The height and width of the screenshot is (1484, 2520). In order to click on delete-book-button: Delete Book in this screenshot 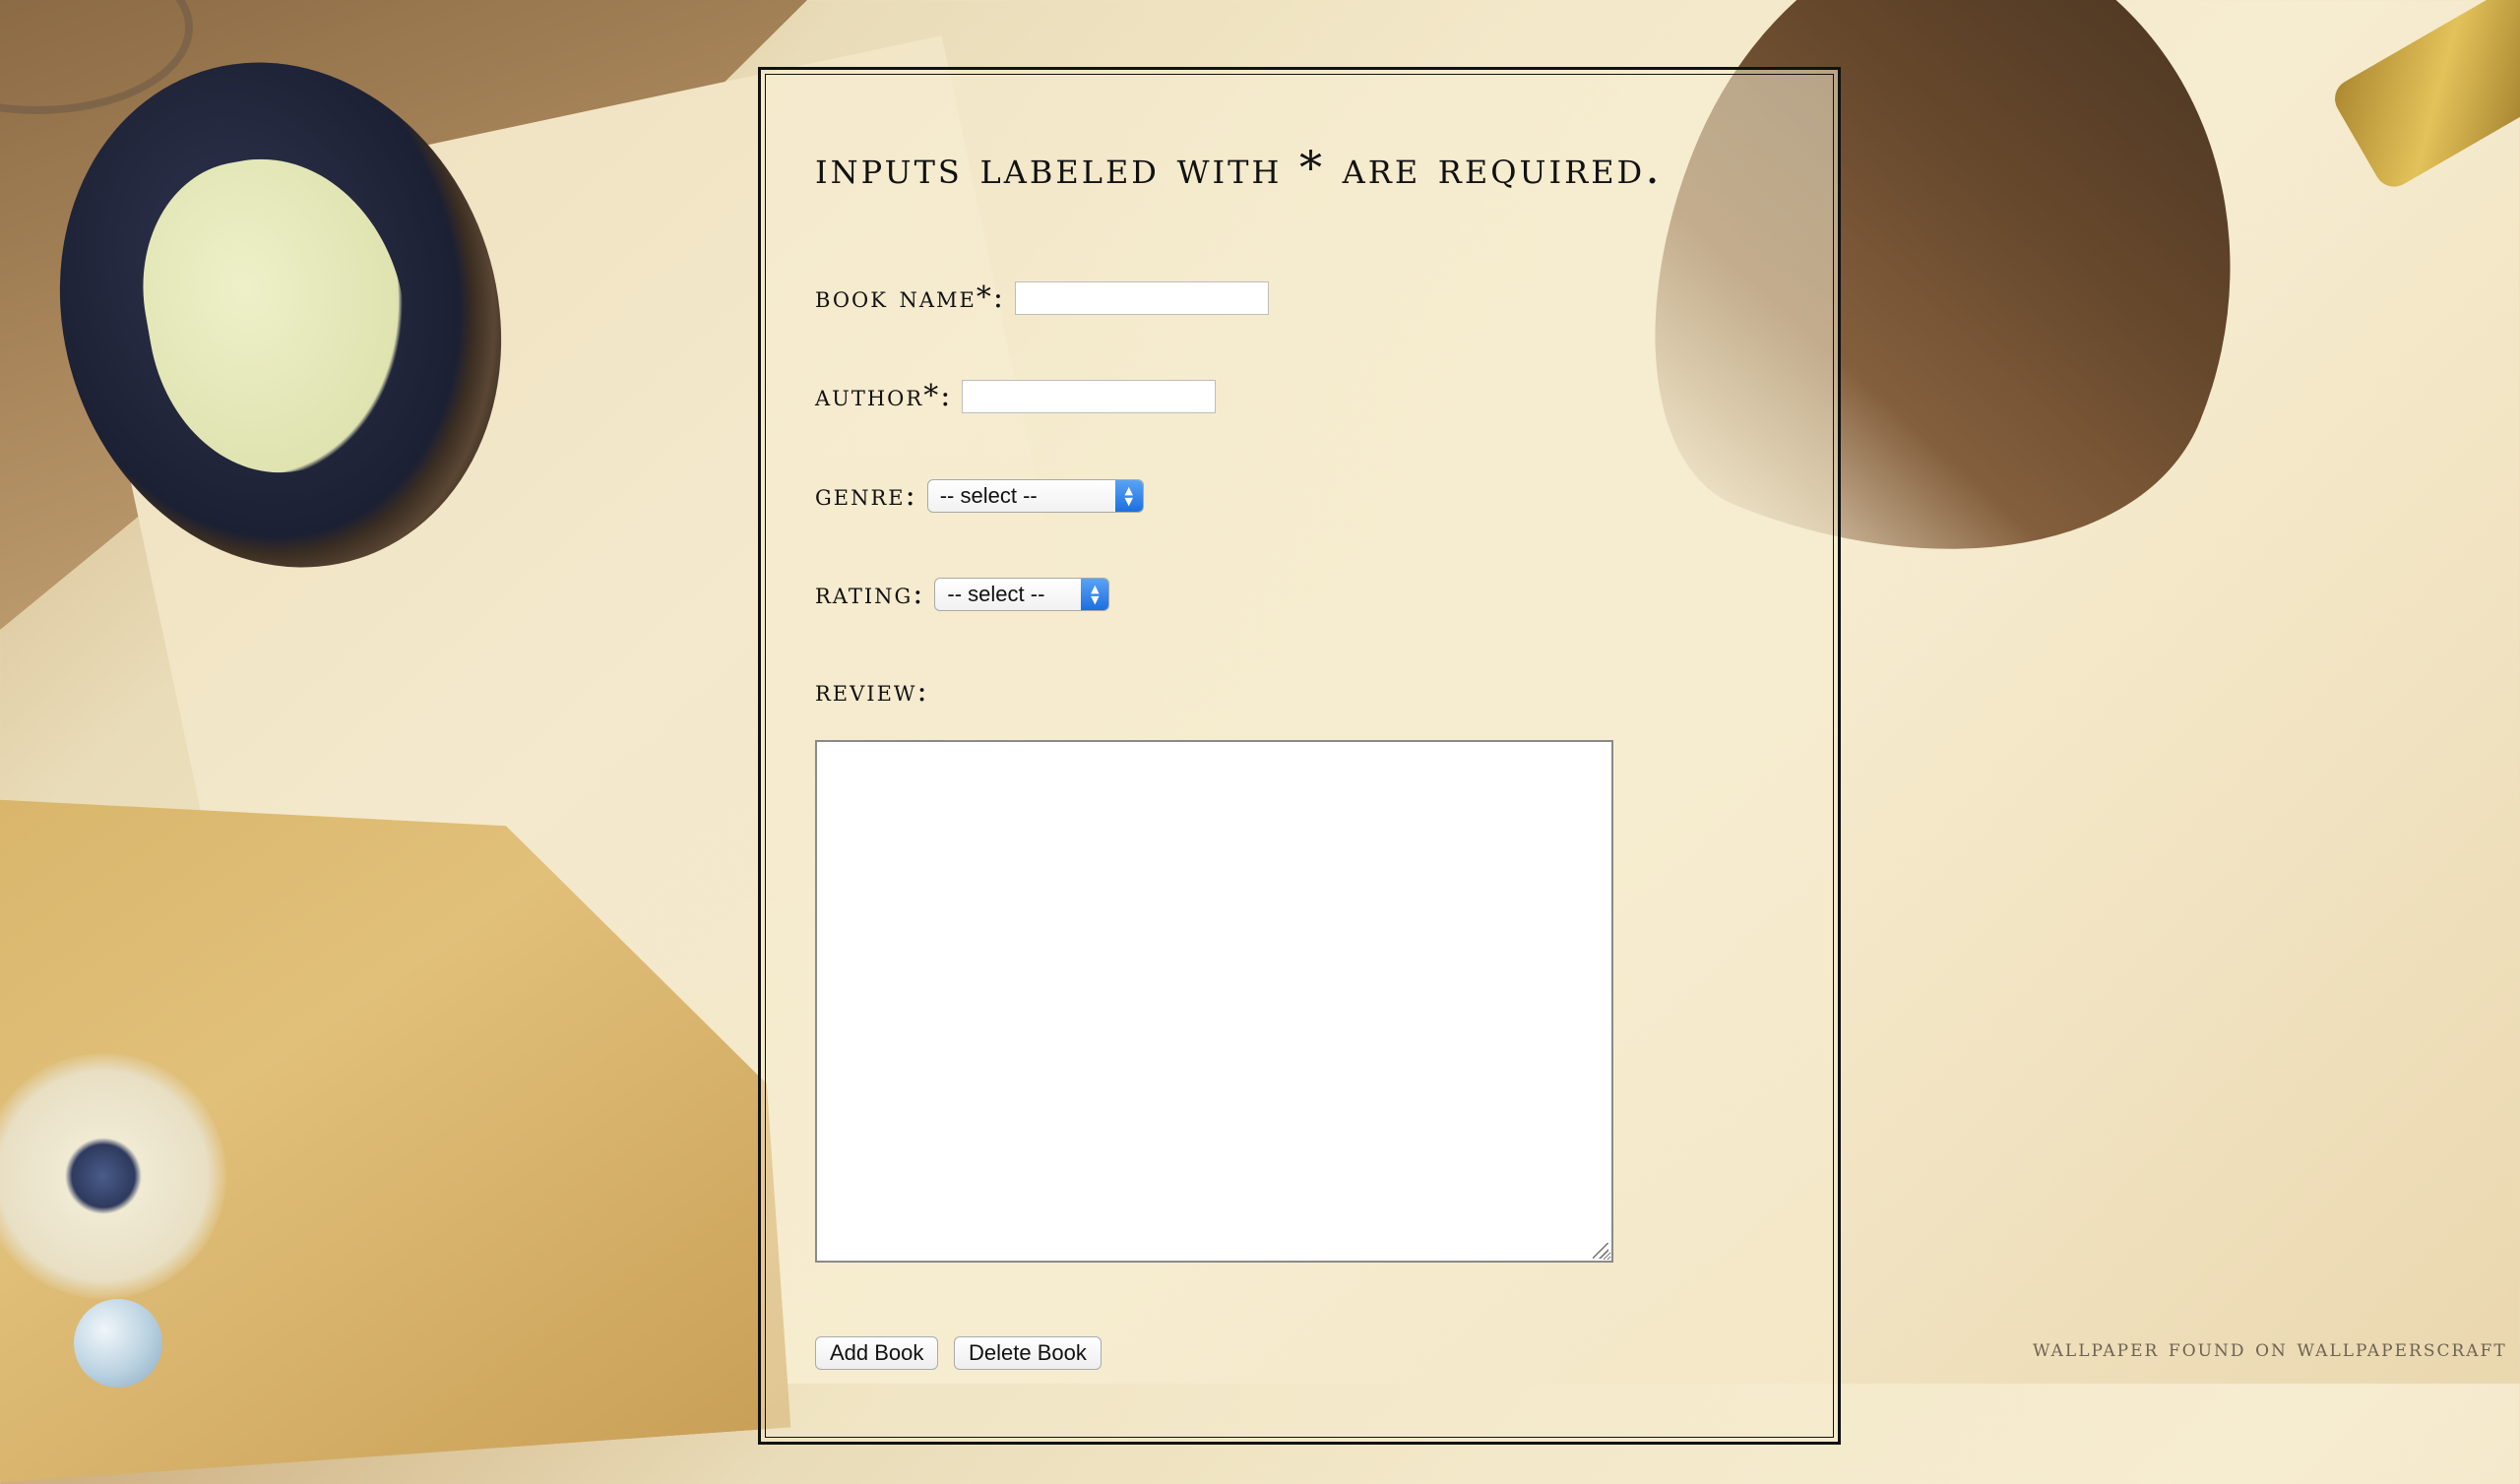, I will do `click(1028, 1353)`.